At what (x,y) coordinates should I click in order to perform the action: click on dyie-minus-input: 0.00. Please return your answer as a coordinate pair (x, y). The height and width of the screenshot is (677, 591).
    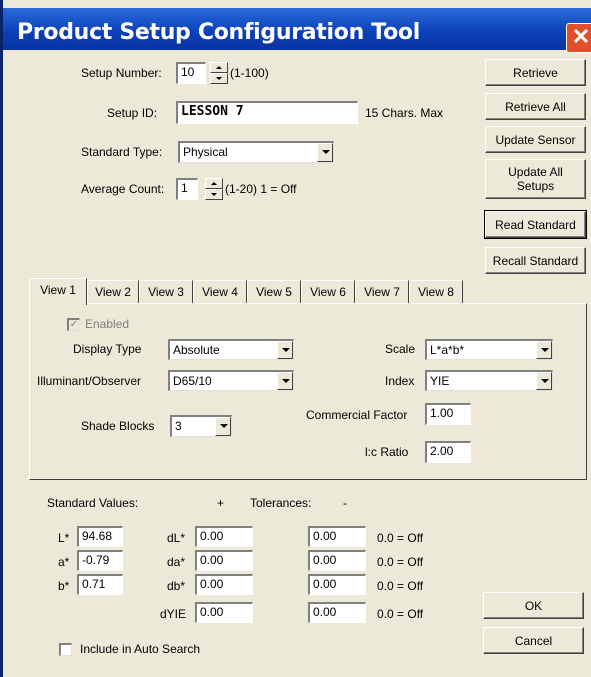
    Looking at the image, I should click on (337, 612).